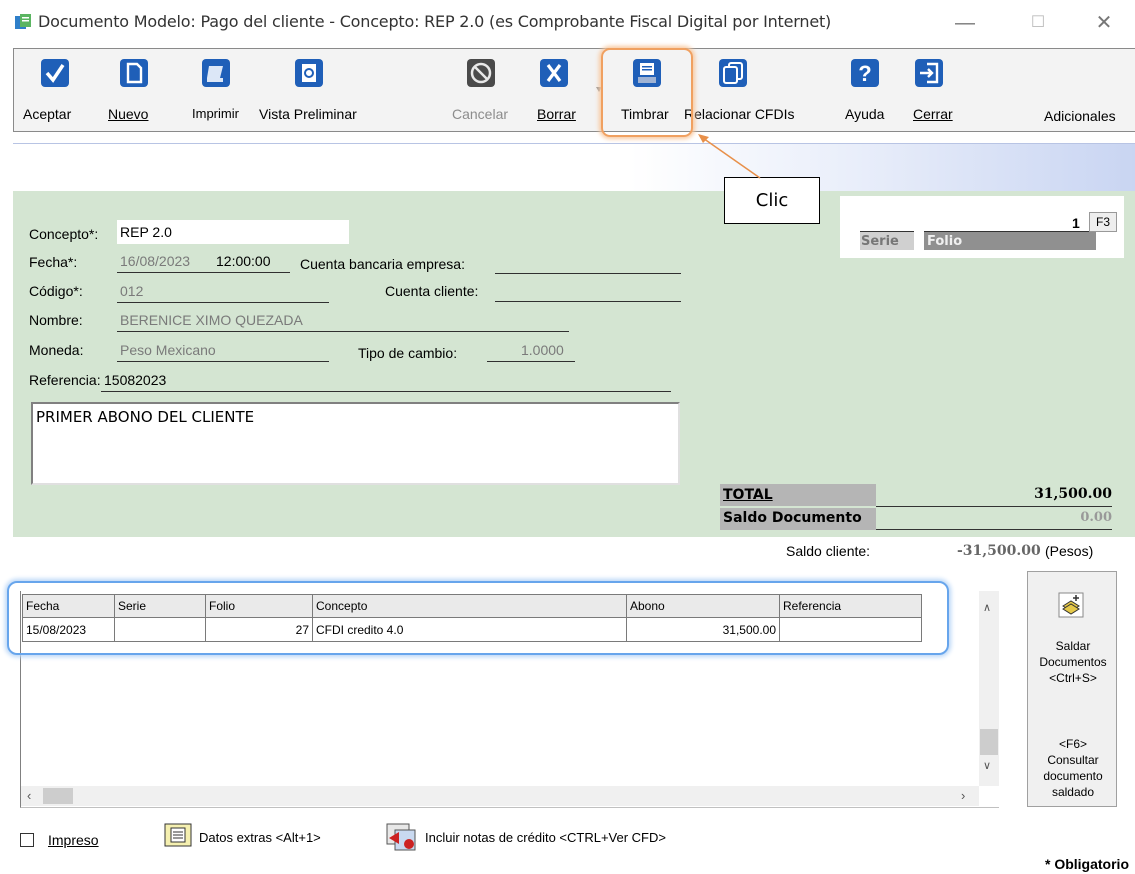 This screenshot has height=874, width=1135. Describe the element at coordinates (932, 90) in the screenshot. I see `cerrar-button: Cerrar` at that location.